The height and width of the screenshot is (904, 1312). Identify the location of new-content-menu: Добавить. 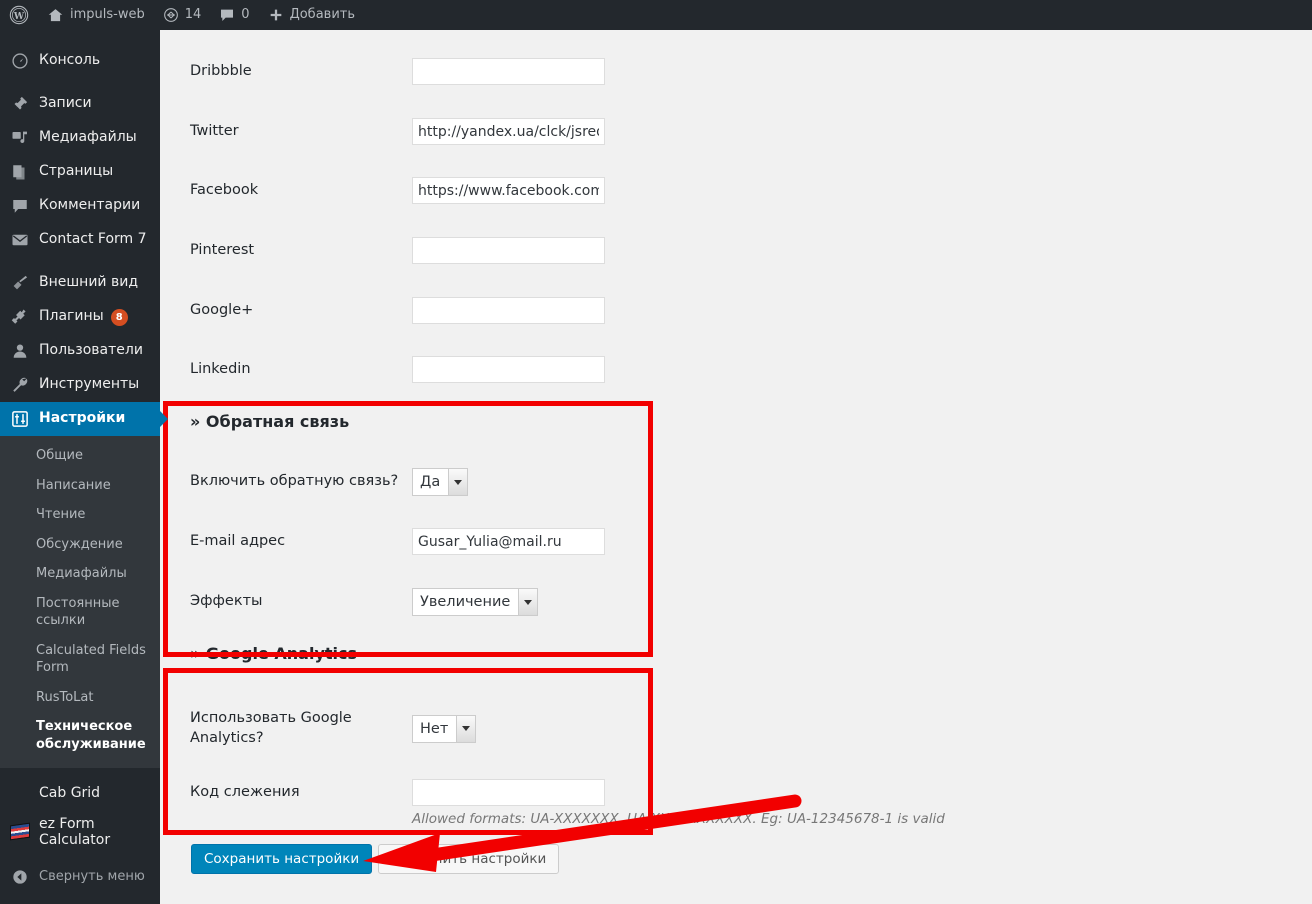
(311, 15).